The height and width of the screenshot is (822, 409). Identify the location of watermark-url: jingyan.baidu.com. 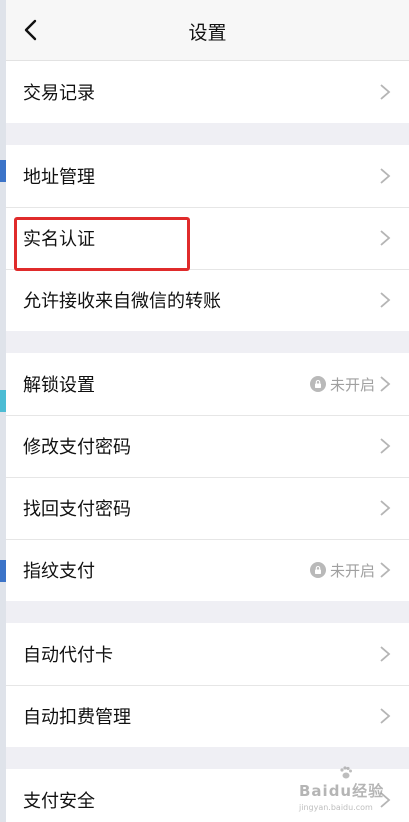
(336, 807).